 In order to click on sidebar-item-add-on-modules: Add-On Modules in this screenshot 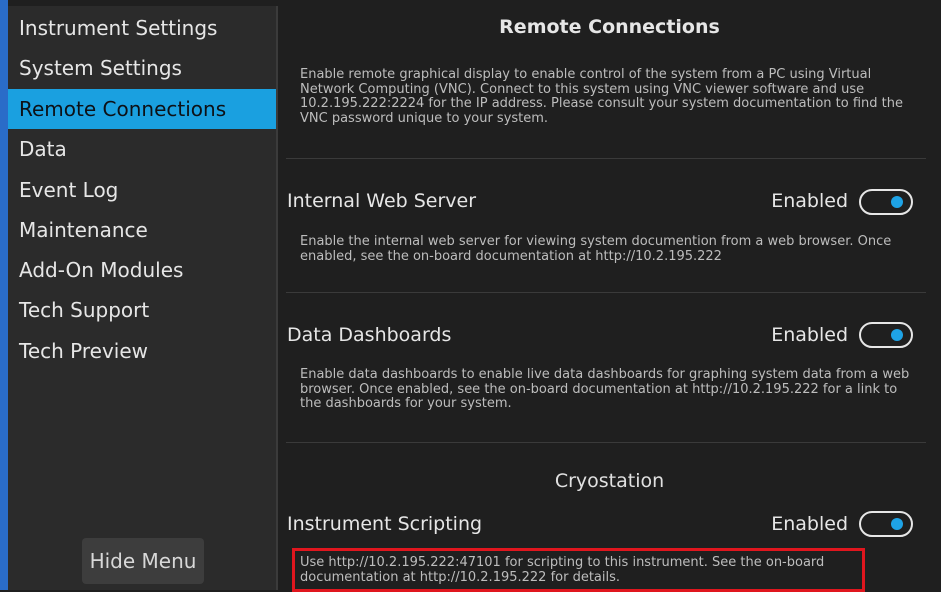, I will do `click(142, 270)`.